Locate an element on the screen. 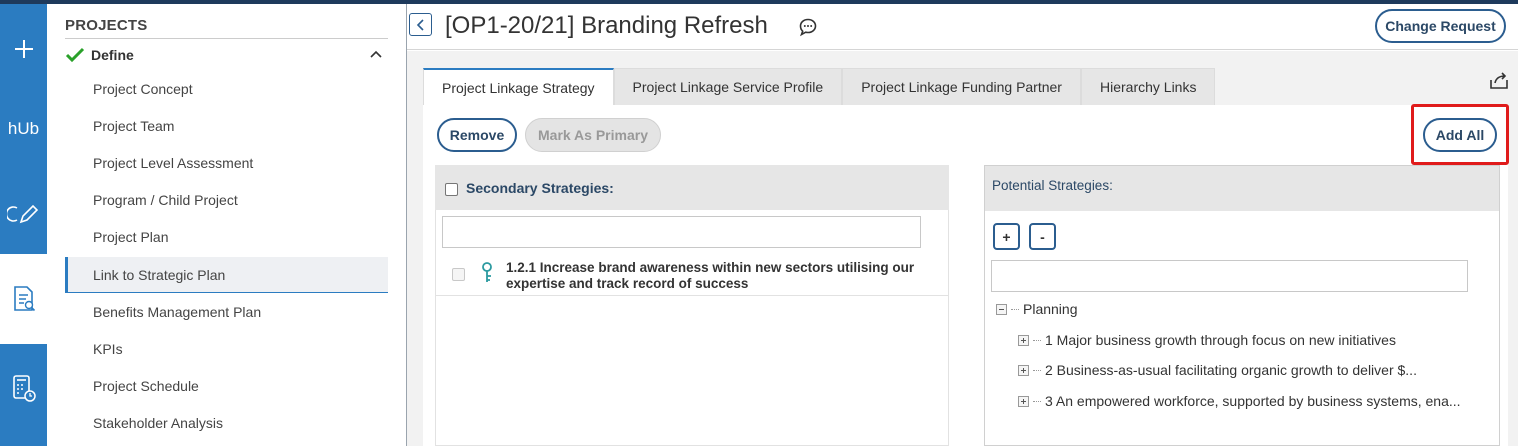 This screenshot has height=446, width=1518. nav-item-program-child-project: Program / Child Project is located at coordinates (226, 200).